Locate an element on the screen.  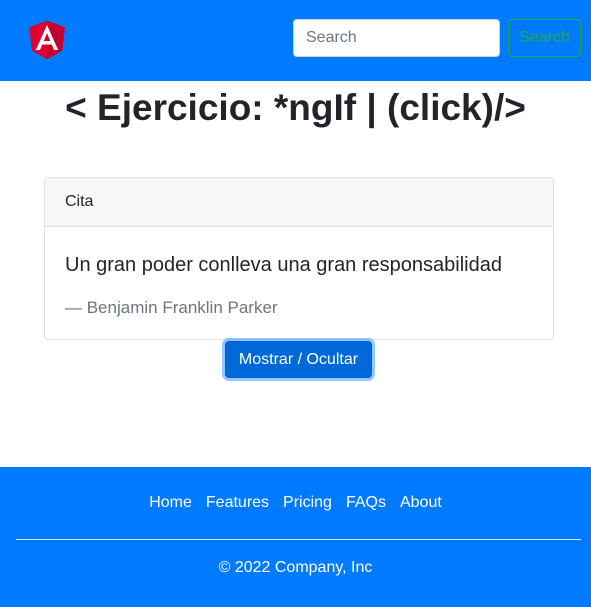
toggle-quote-button: Mostrar / Ocultar is located at coordinates (298, 359).